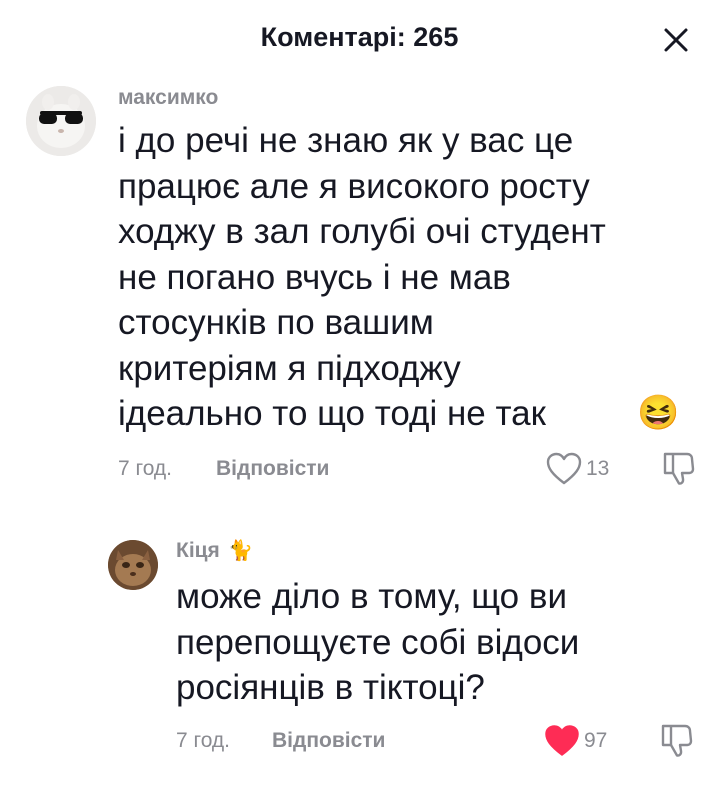 Image resolution: width=719 pixels, height=798 pixels. What do you see at coordinates (214, 550) in the screenshot?
I see `comment-username: Кіця 🐈` at bounding box center [214, 550].